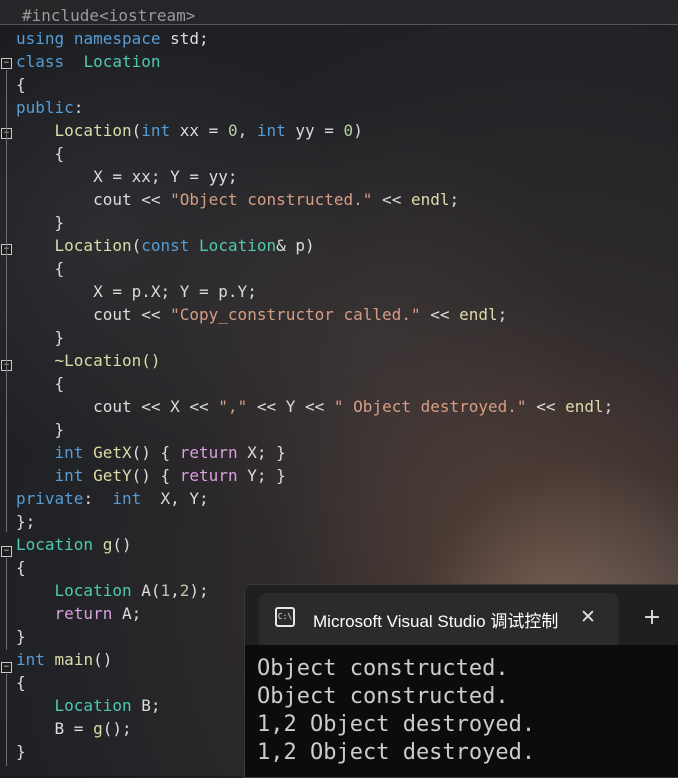 The image size is (678, 778). Describe the element at coordinates (127, 176) in the screenshot. I see `code-line-8: X = xx; Y = yy;` at that location.